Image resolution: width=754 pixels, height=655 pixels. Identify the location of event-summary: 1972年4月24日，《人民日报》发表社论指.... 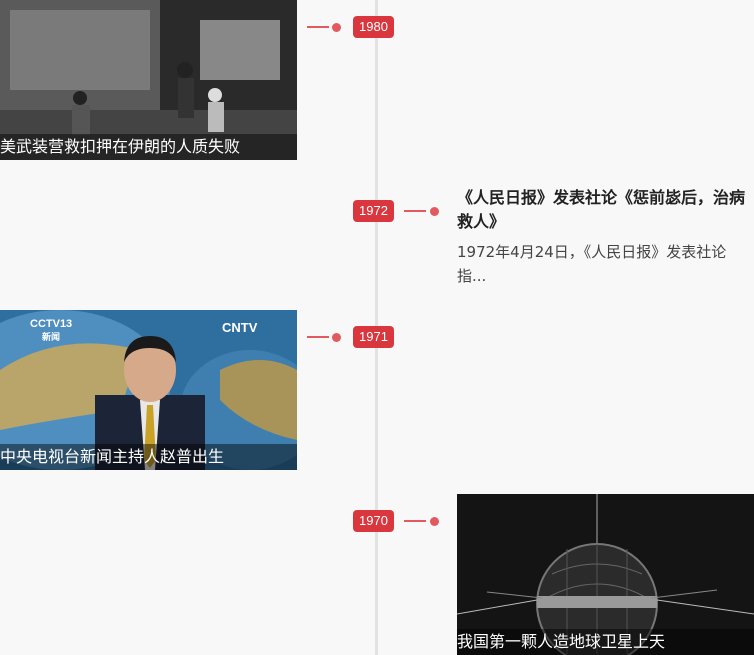
(592, 264).